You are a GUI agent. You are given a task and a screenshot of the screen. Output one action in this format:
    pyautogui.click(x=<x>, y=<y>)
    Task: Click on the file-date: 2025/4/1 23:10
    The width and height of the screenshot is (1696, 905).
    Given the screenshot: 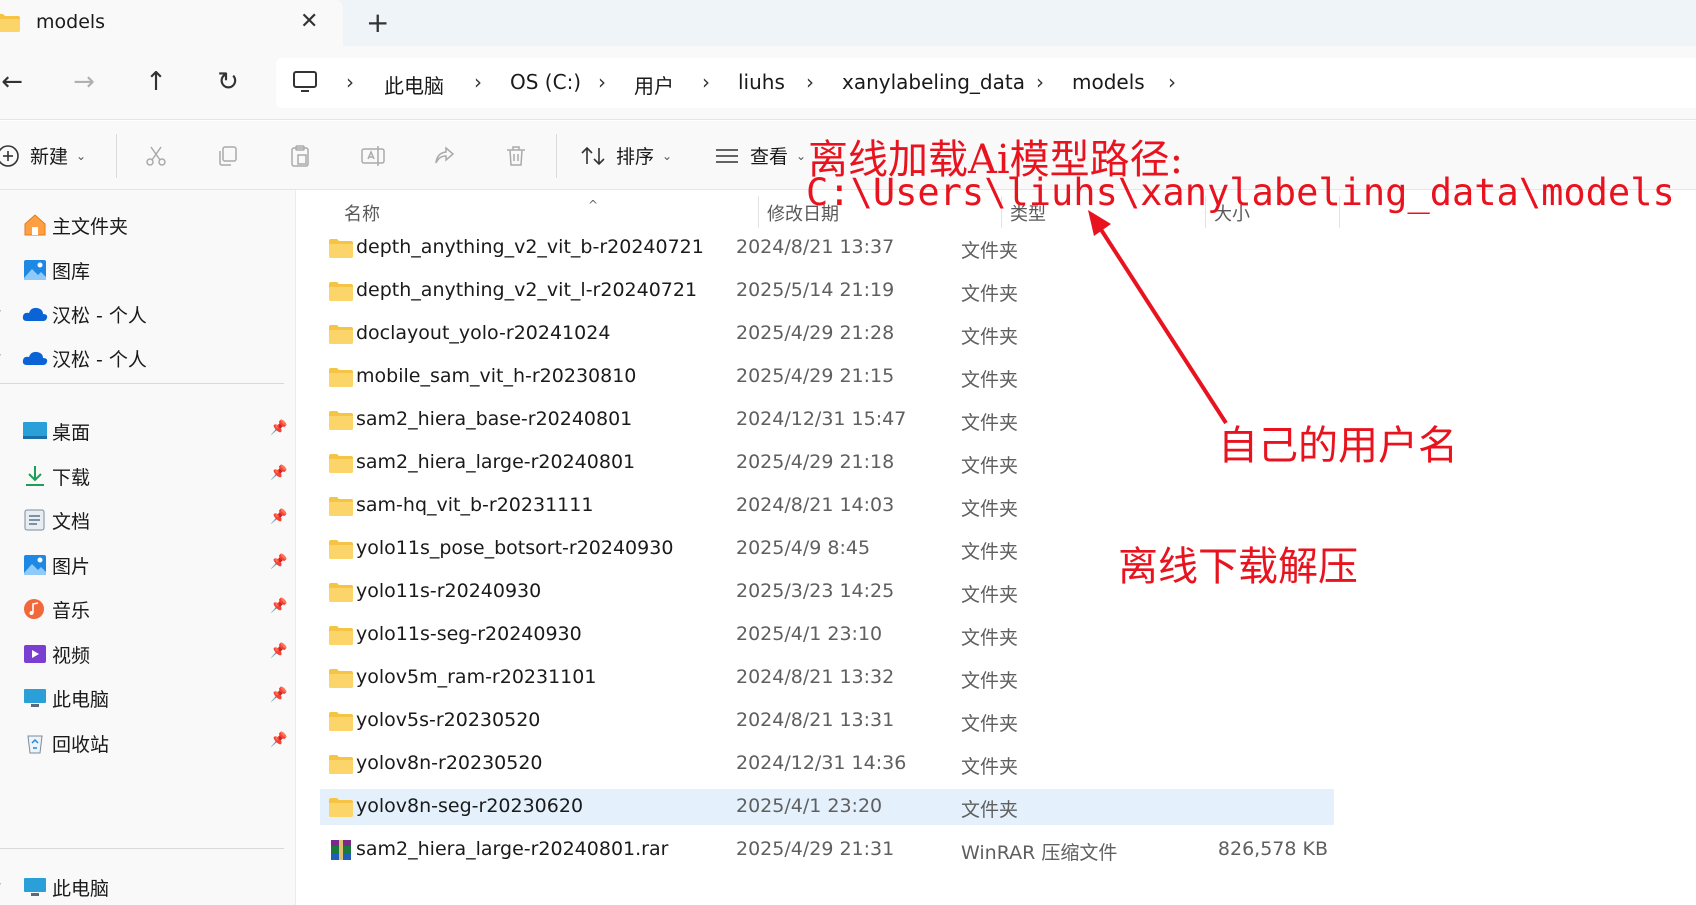 What is the action you would take?
    pyautogui.click(x=809, y=634)
    